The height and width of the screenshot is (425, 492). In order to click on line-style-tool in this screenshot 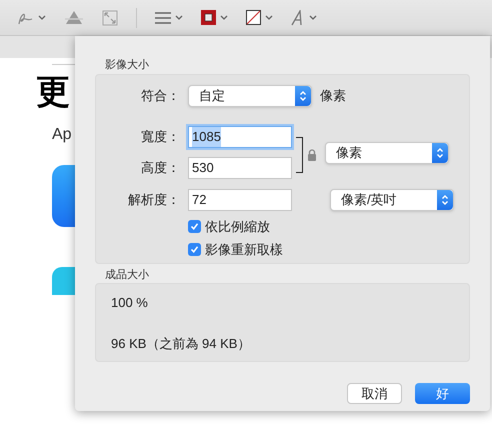, I will do `click(169, 17)`.